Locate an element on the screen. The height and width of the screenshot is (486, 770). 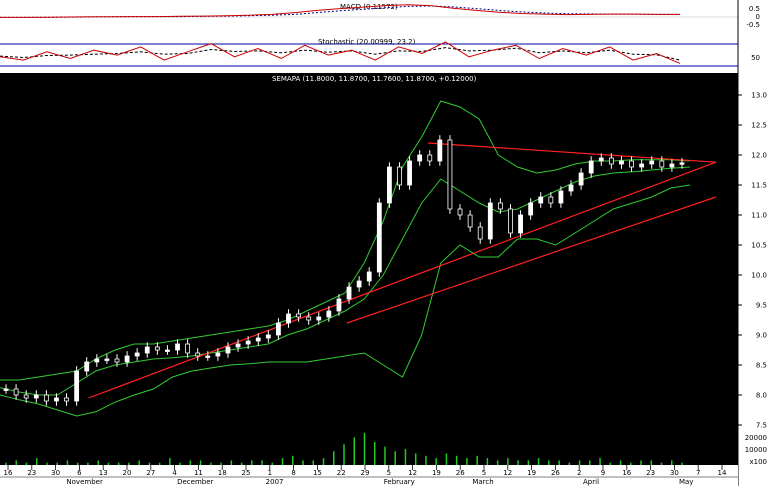
x-day-tick: 25 is located at coordinates (246, 473).